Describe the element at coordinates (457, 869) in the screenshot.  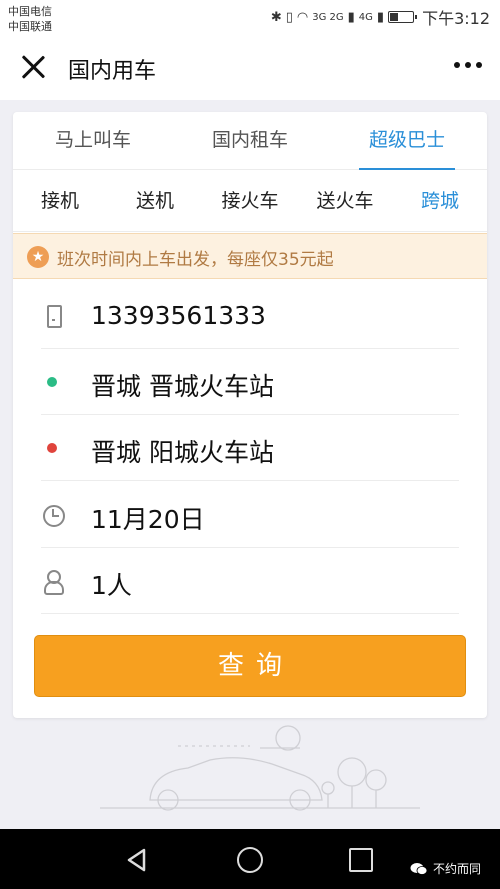
I see `watermark-text: 不约而同` at that location.